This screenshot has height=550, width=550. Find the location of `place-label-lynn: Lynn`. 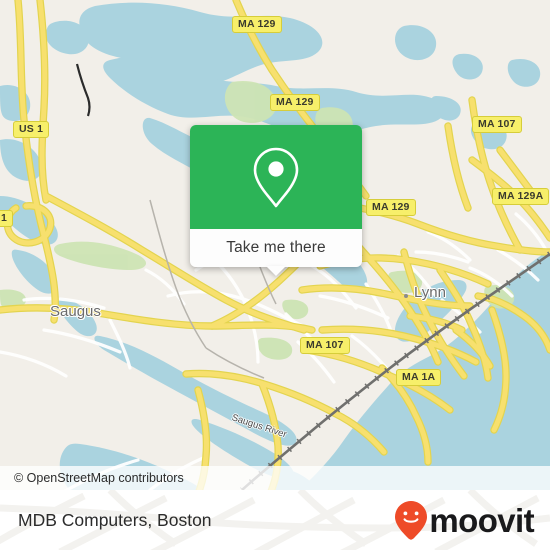

place-label-lynn: Lynn is located at coordinates (430, 292).